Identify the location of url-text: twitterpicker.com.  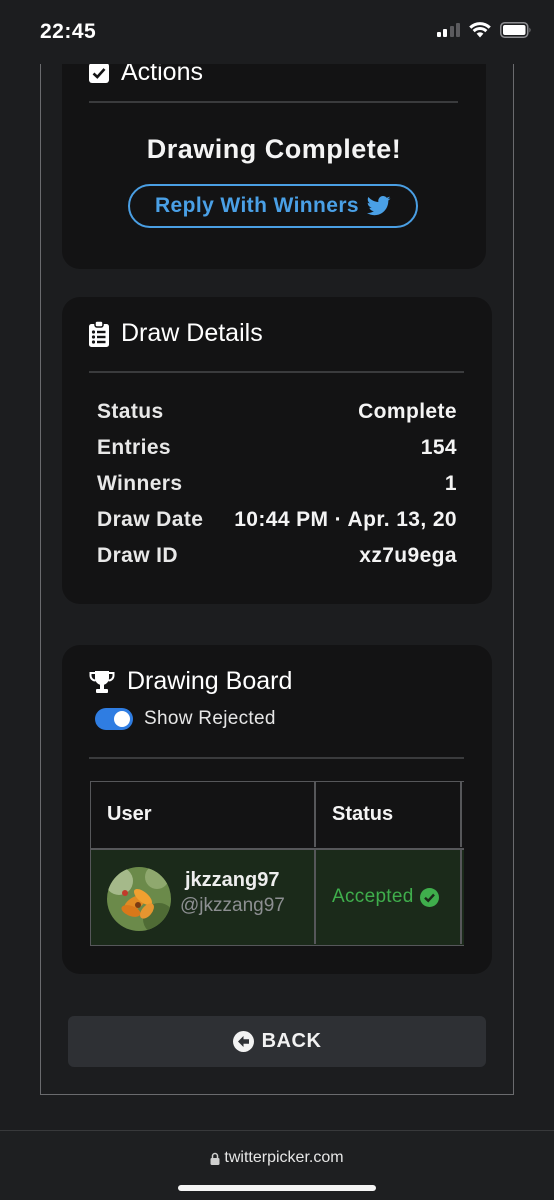
(284, 1157).